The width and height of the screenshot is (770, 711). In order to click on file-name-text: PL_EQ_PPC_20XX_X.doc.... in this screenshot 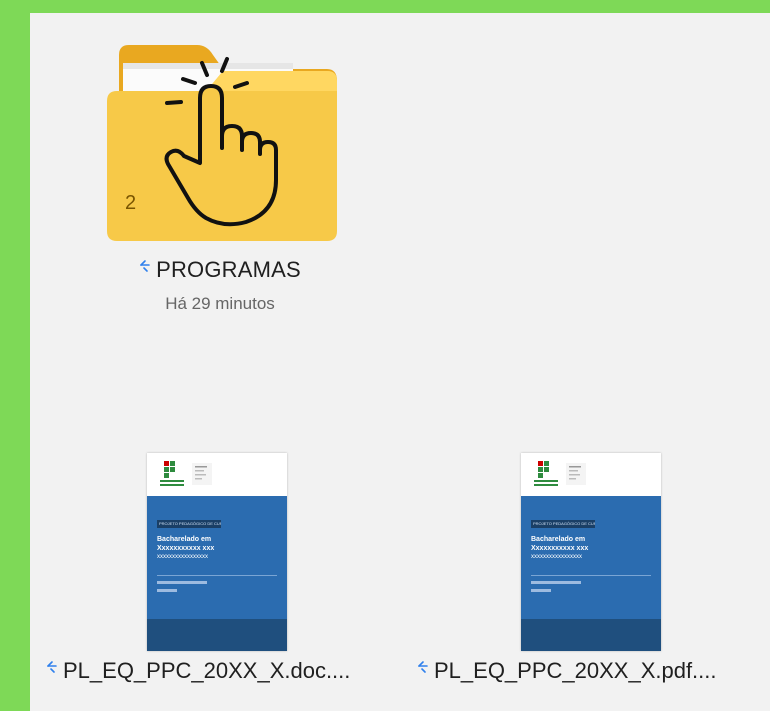, I will do `click(207, 670)`.